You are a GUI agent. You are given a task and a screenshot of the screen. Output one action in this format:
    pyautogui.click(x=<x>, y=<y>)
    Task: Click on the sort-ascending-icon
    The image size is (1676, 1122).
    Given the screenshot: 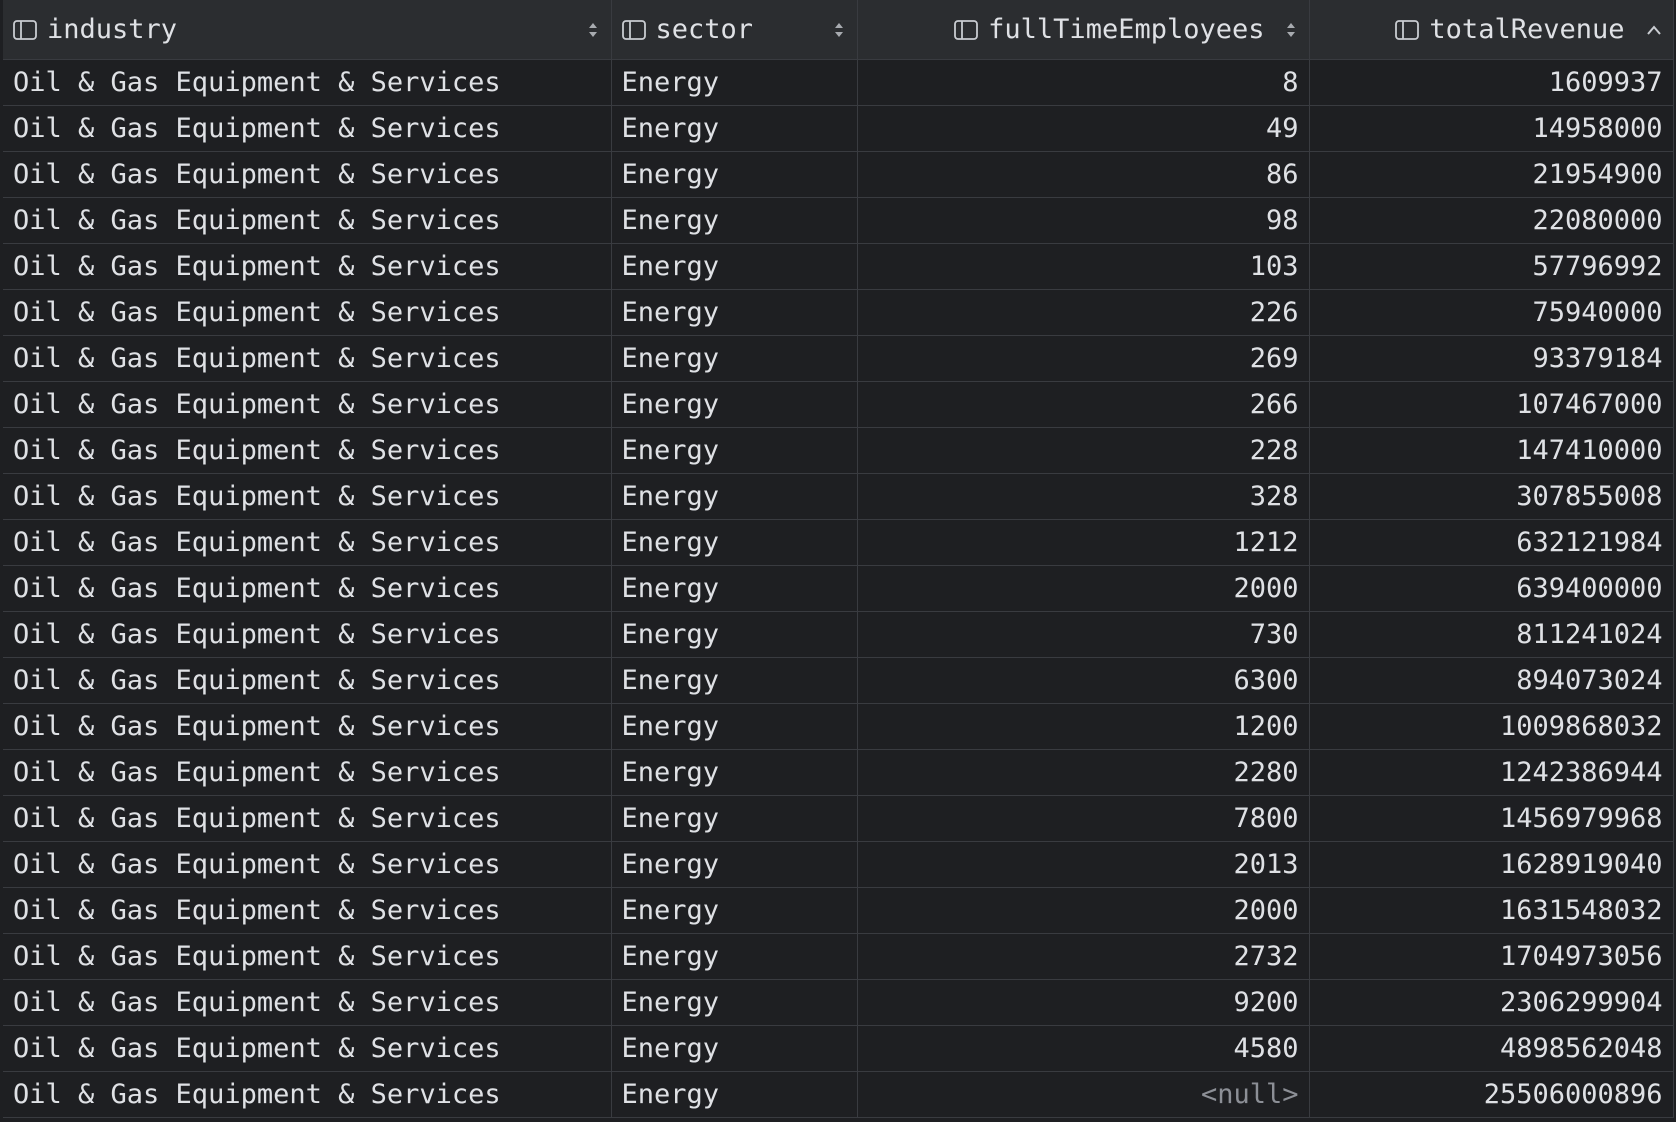 What is the action you would take?
    pyautogui.click(x=1654, y=30)
    